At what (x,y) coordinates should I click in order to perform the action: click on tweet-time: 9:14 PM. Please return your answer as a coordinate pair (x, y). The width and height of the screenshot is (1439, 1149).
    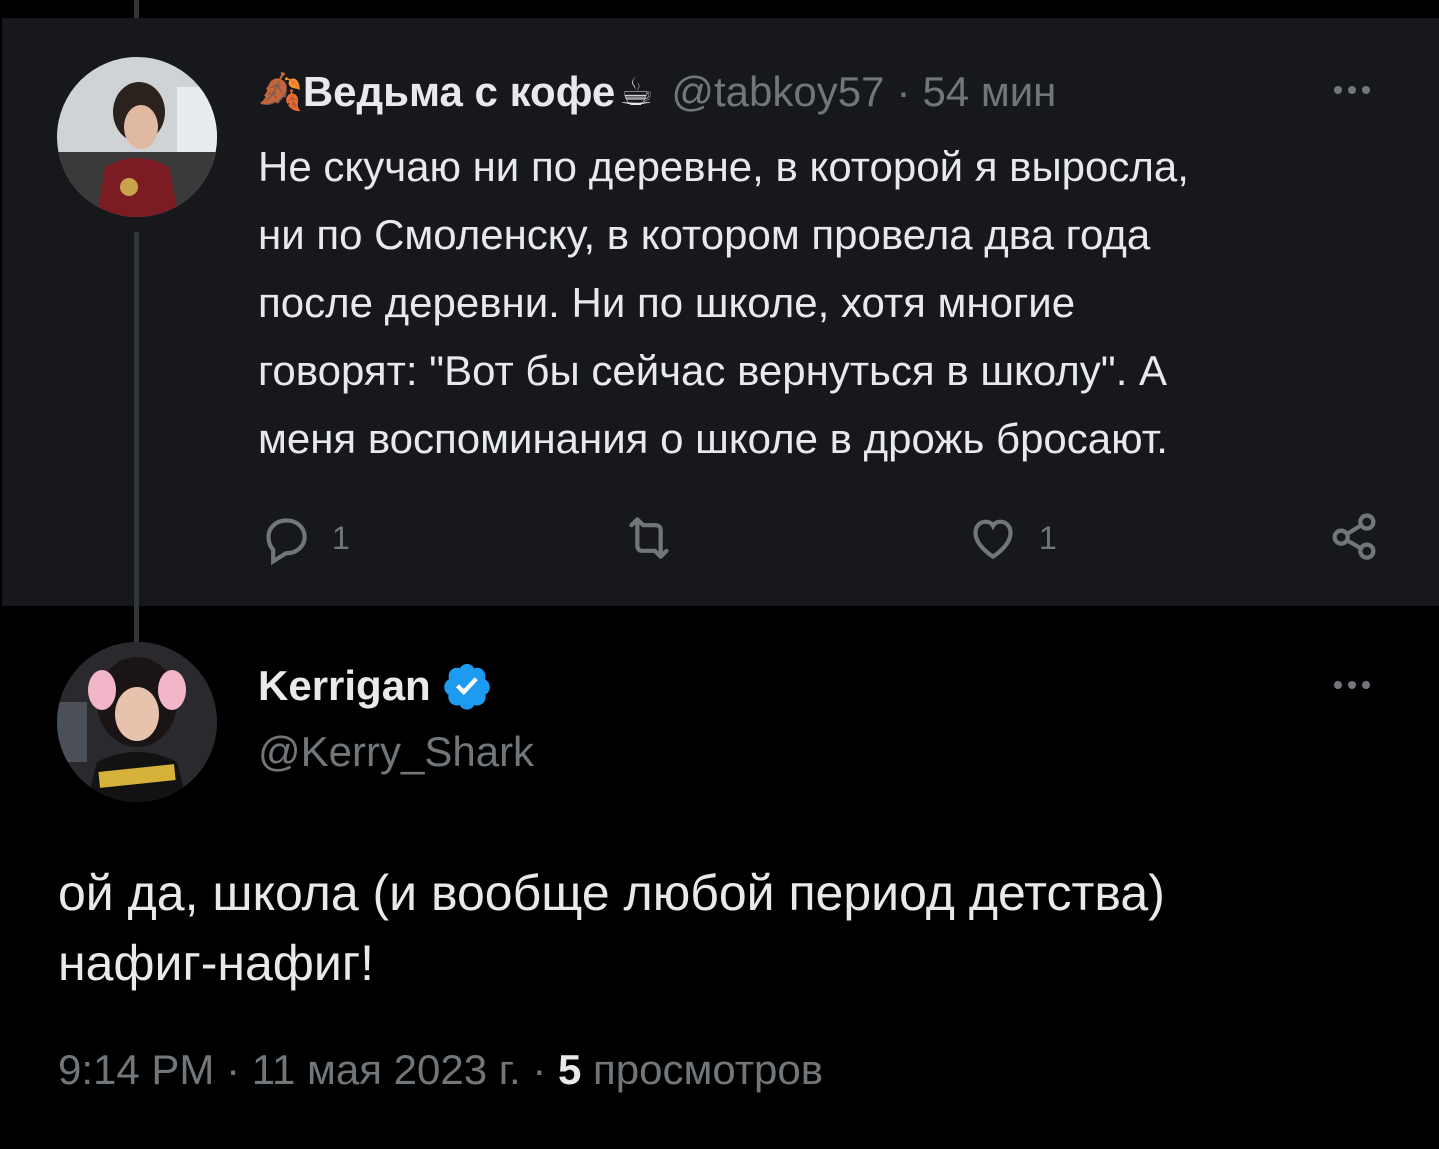
    Looking at the image, I should click on (136, 1069).